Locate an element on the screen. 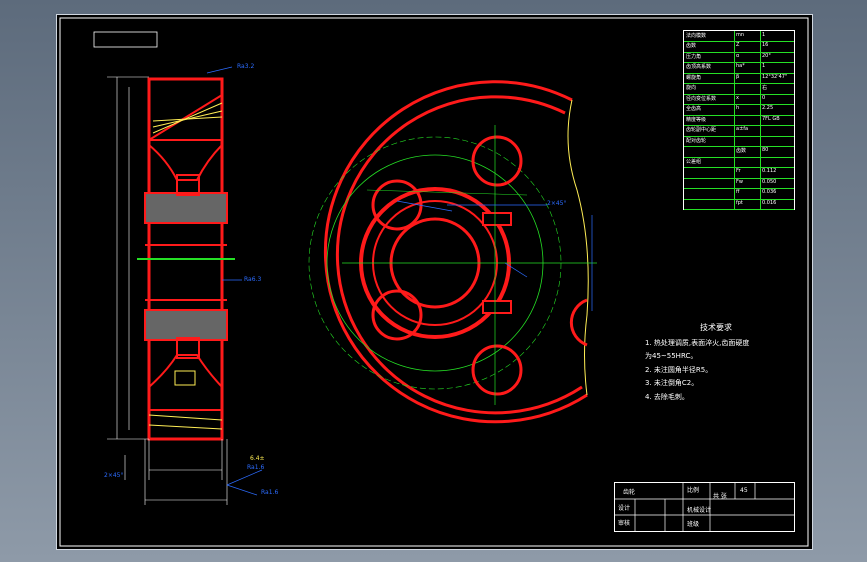 Image resolution: width=867 pixels, height=562 pixels. title-block-checker: 审核 is located at coordinates (624, 523).